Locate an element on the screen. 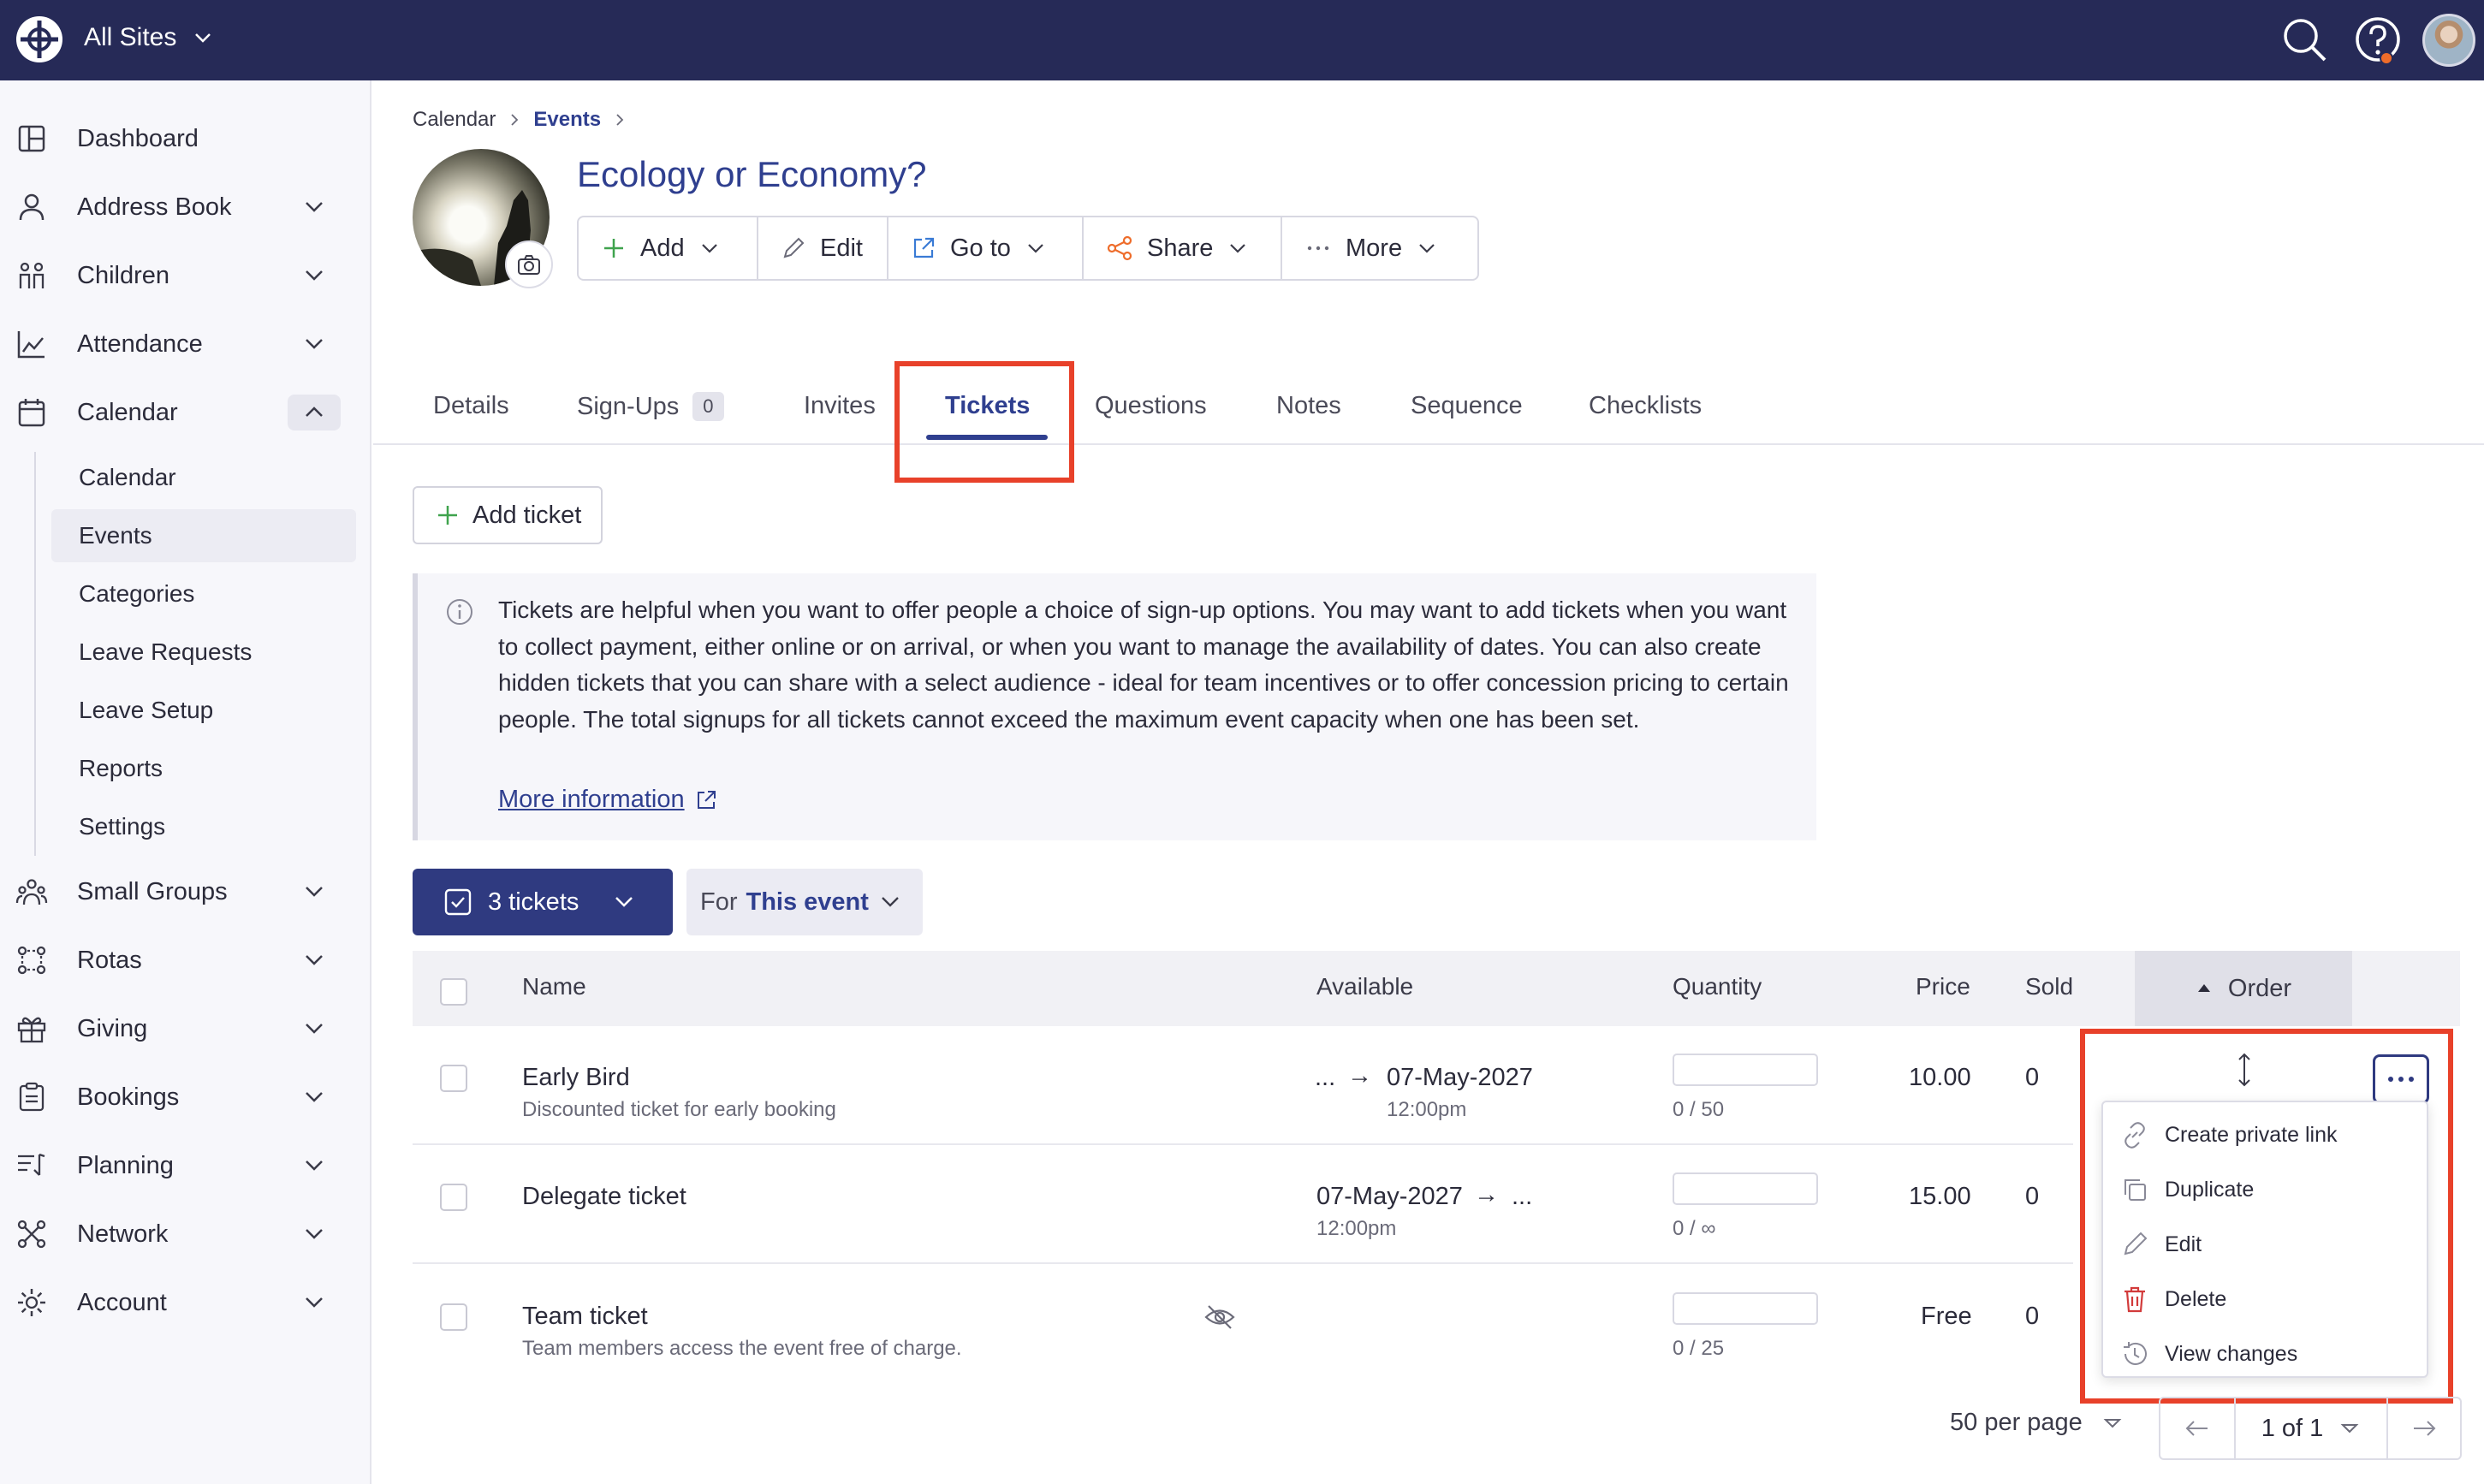 Image resolution: width=2484 pixels, height=1484 pixels. ticket-price: 10.00 is located at coordinates (1940, 1078).